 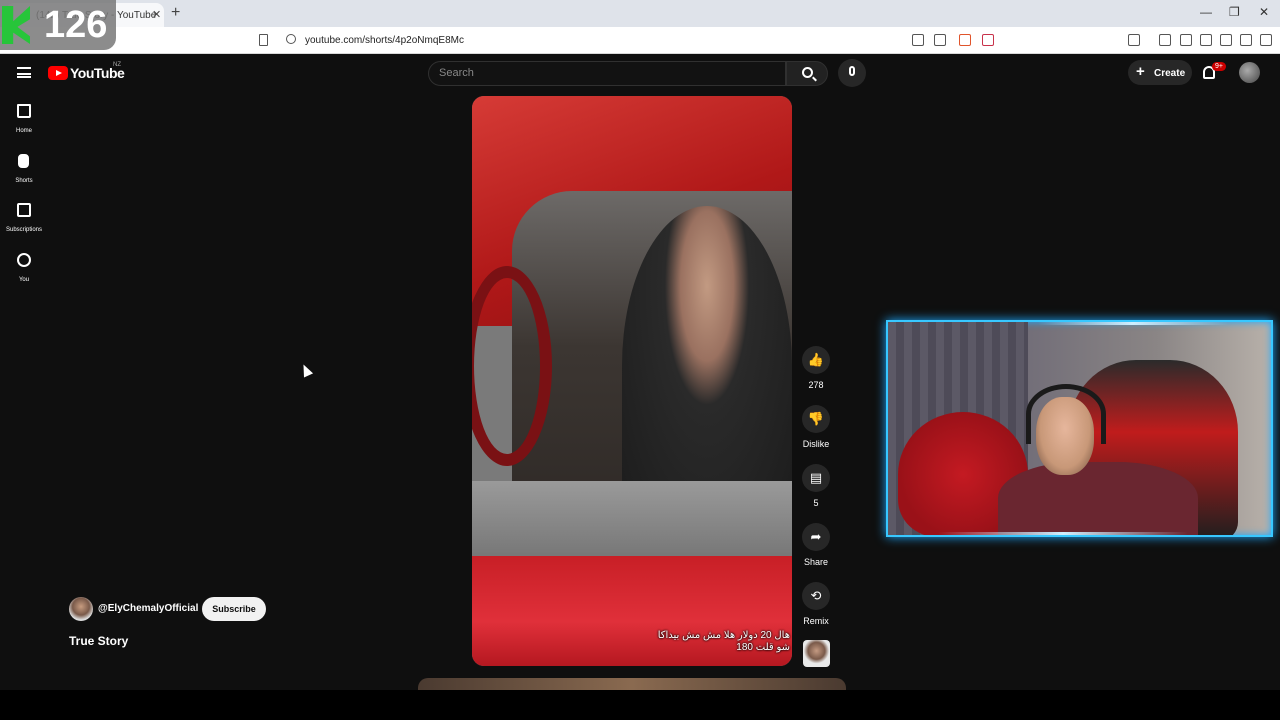 What do you see at coordinates (1206, 12) in the screenshot?
I see `minimize-icon: —` at bounding box center [1206, 12].